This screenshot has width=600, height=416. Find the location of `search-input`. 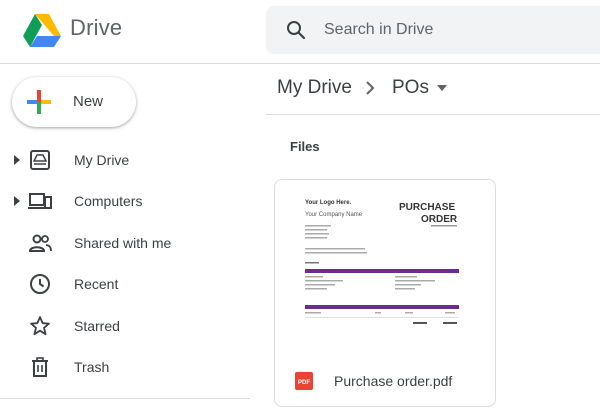

search-input is located at coordinates (454, 30).